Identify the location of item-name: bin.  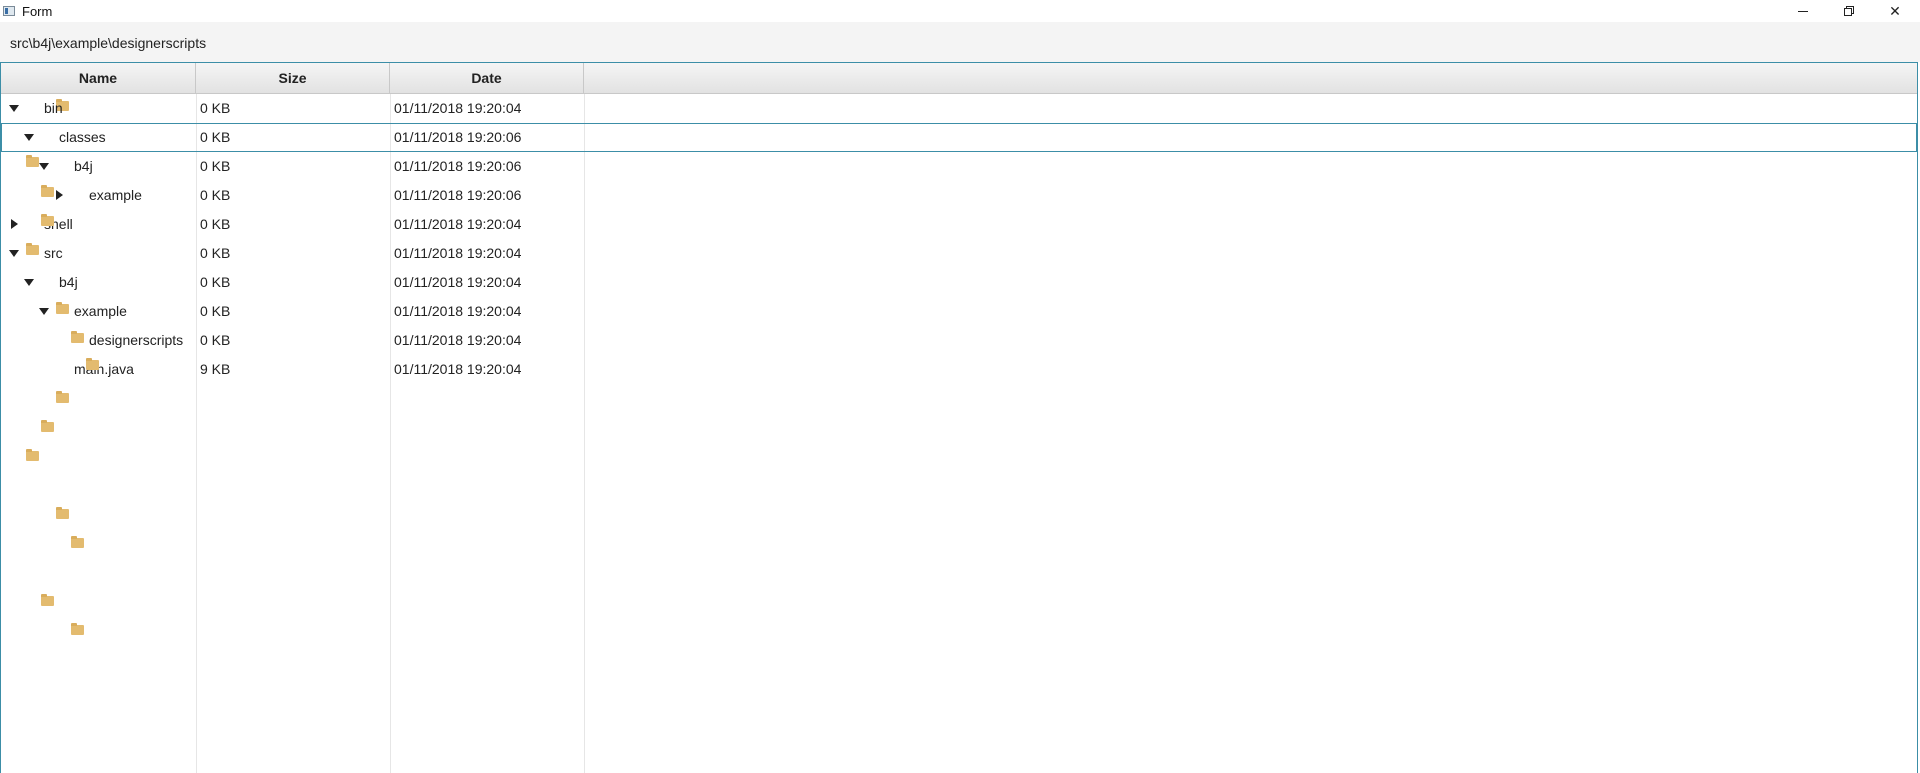
(53, 108).